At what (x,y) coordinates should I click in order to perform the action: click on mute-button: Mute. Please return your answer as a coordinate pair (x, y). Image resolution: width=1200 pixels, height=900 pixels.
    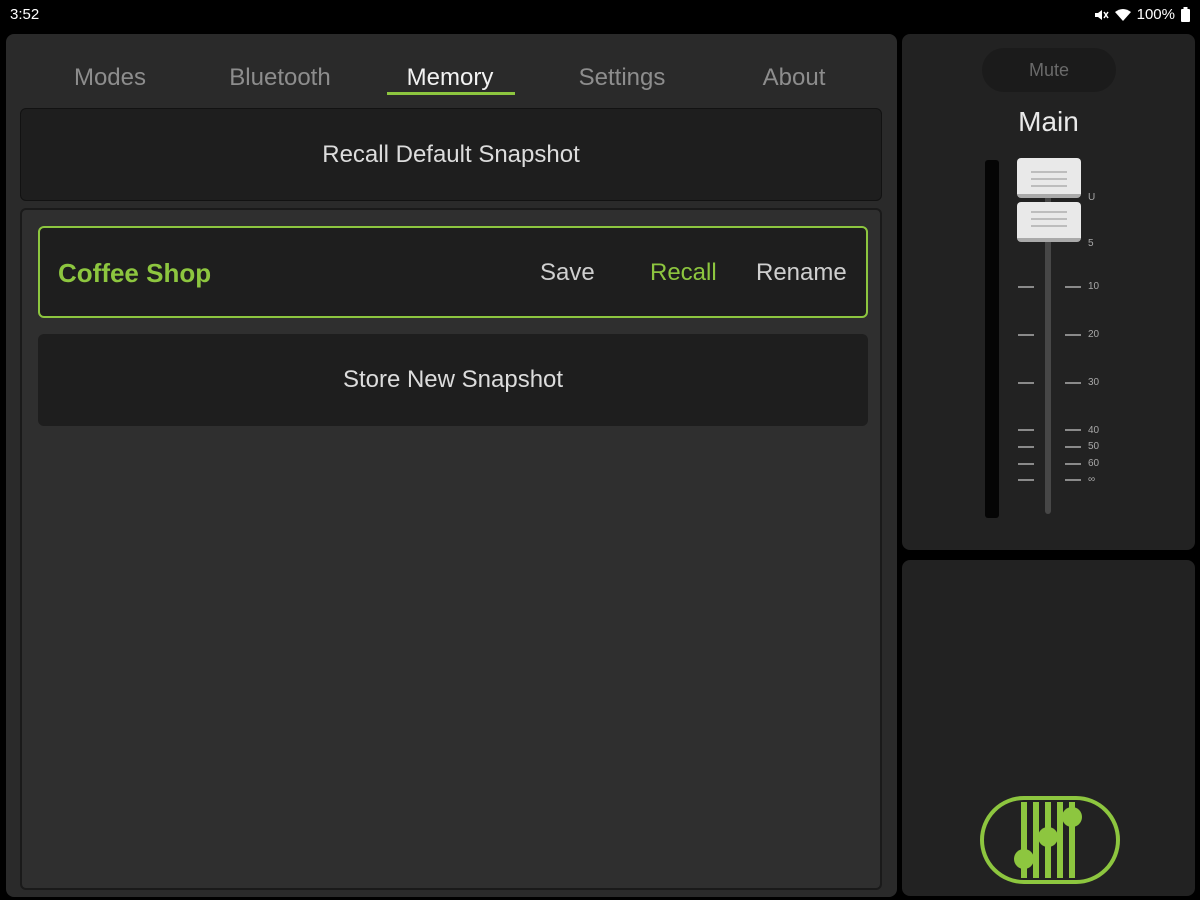
    Looking at the image, I should click on (1049, 70).